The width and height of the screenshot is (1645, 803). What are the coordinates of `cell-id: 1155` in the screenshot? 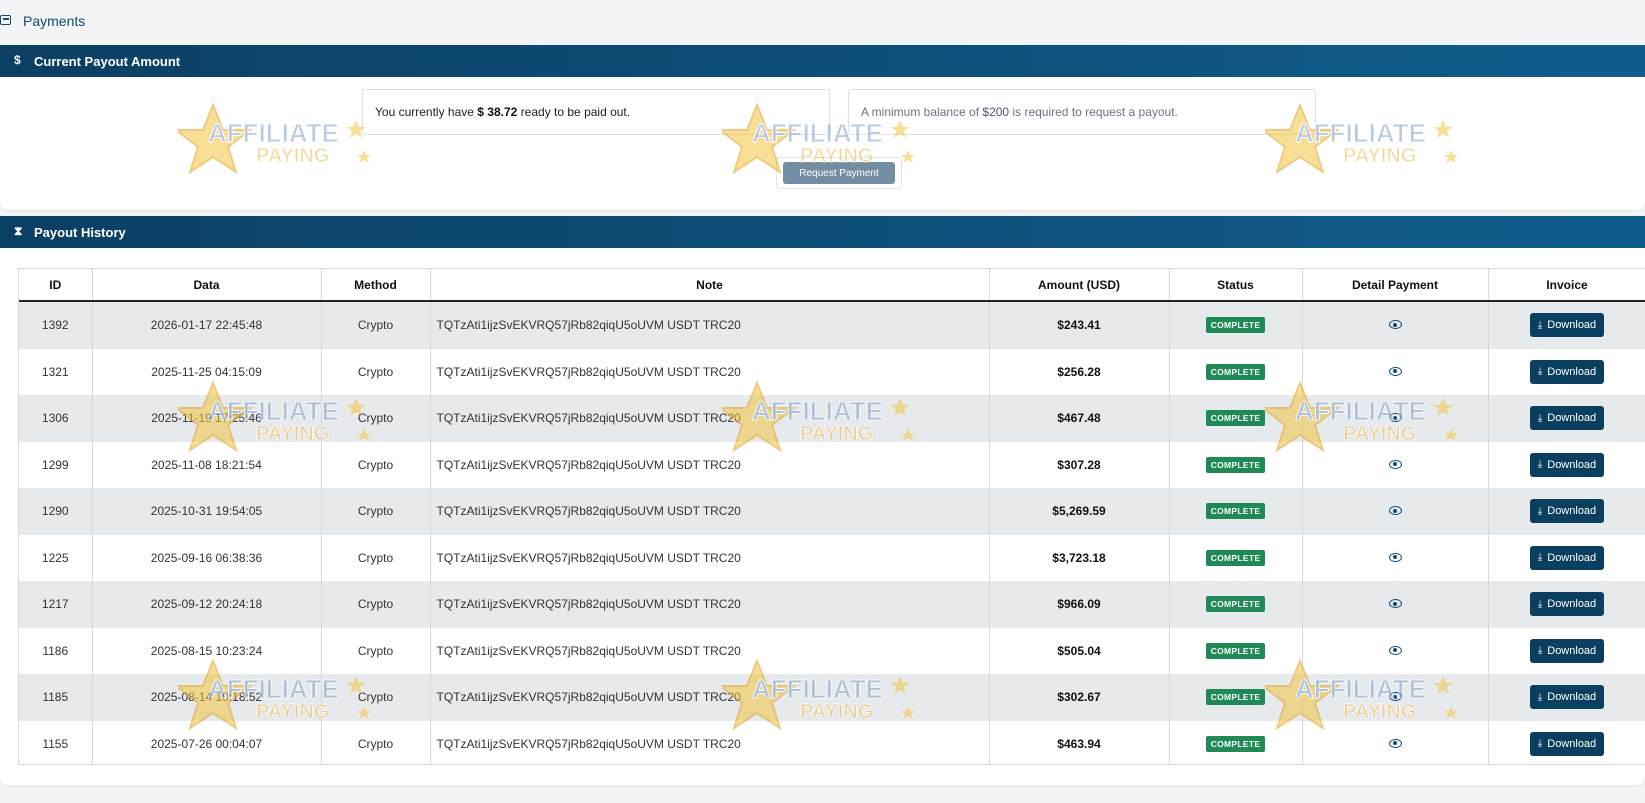 It's located at (56, 742).